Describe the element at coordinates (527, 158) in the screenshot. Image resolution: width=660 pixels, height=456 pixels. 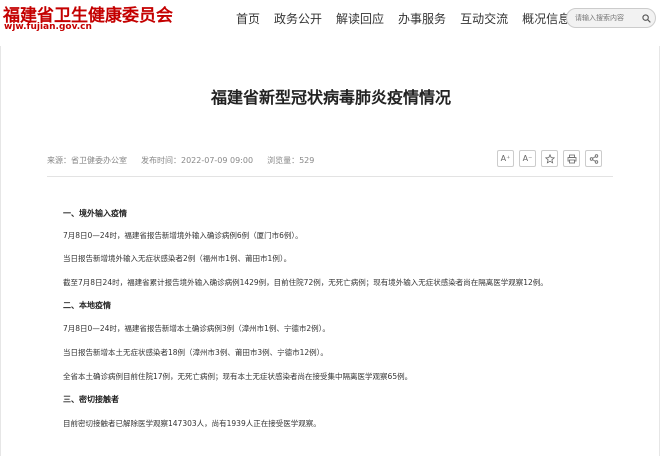
I see `font-decrease-button: A⁻` at that location.